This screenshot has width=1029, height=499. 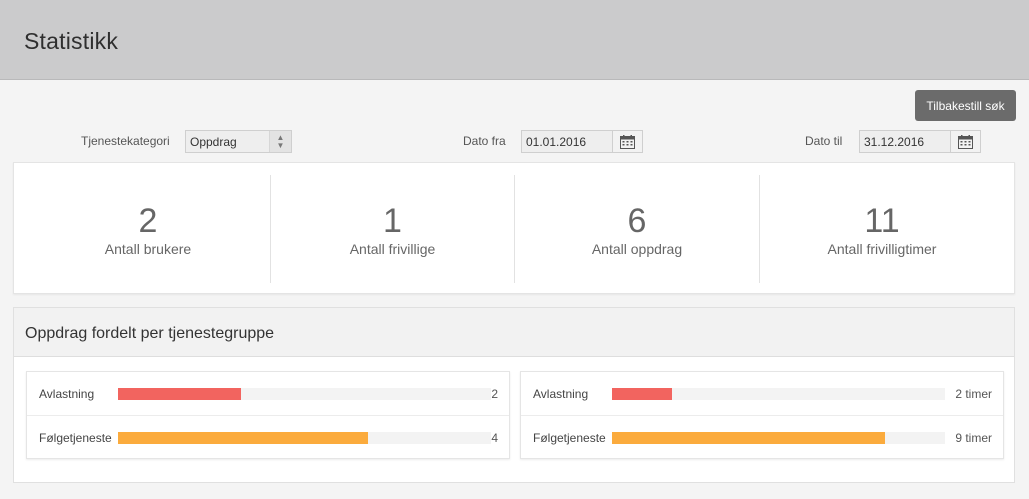 What do you see at coordinates (148, 221) in the screenshot?
I see `stat-value: 2` at bounding box center [148, 221].